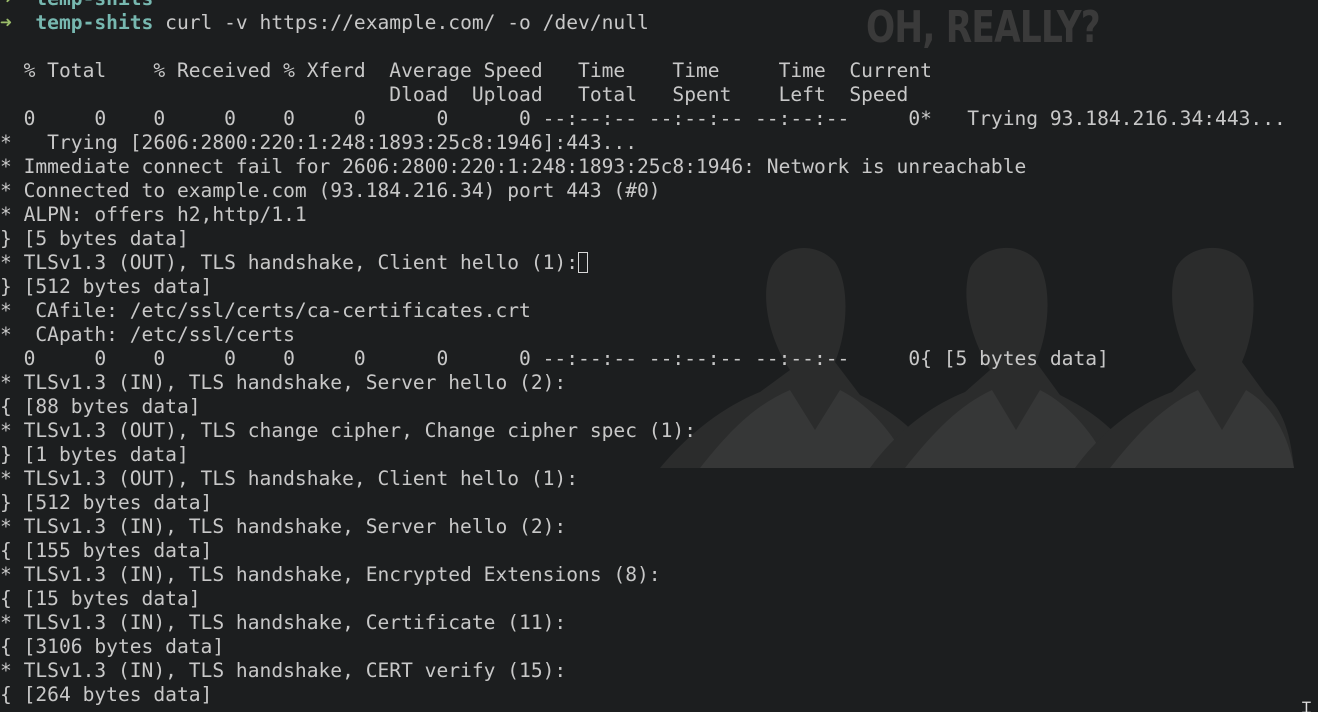 The image size is (1318, 712). What do you see at coordinates (100, 598) in the screenshot?
I see `output-line: { [15 bytes data]` at bounding box center [100, 598].